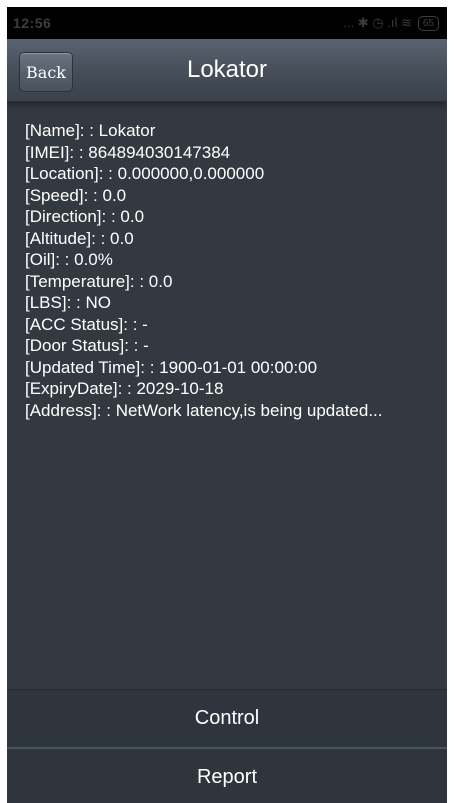  I want to click on info-row-acc-status: [ACC Status]: : -, so click(86, 324).